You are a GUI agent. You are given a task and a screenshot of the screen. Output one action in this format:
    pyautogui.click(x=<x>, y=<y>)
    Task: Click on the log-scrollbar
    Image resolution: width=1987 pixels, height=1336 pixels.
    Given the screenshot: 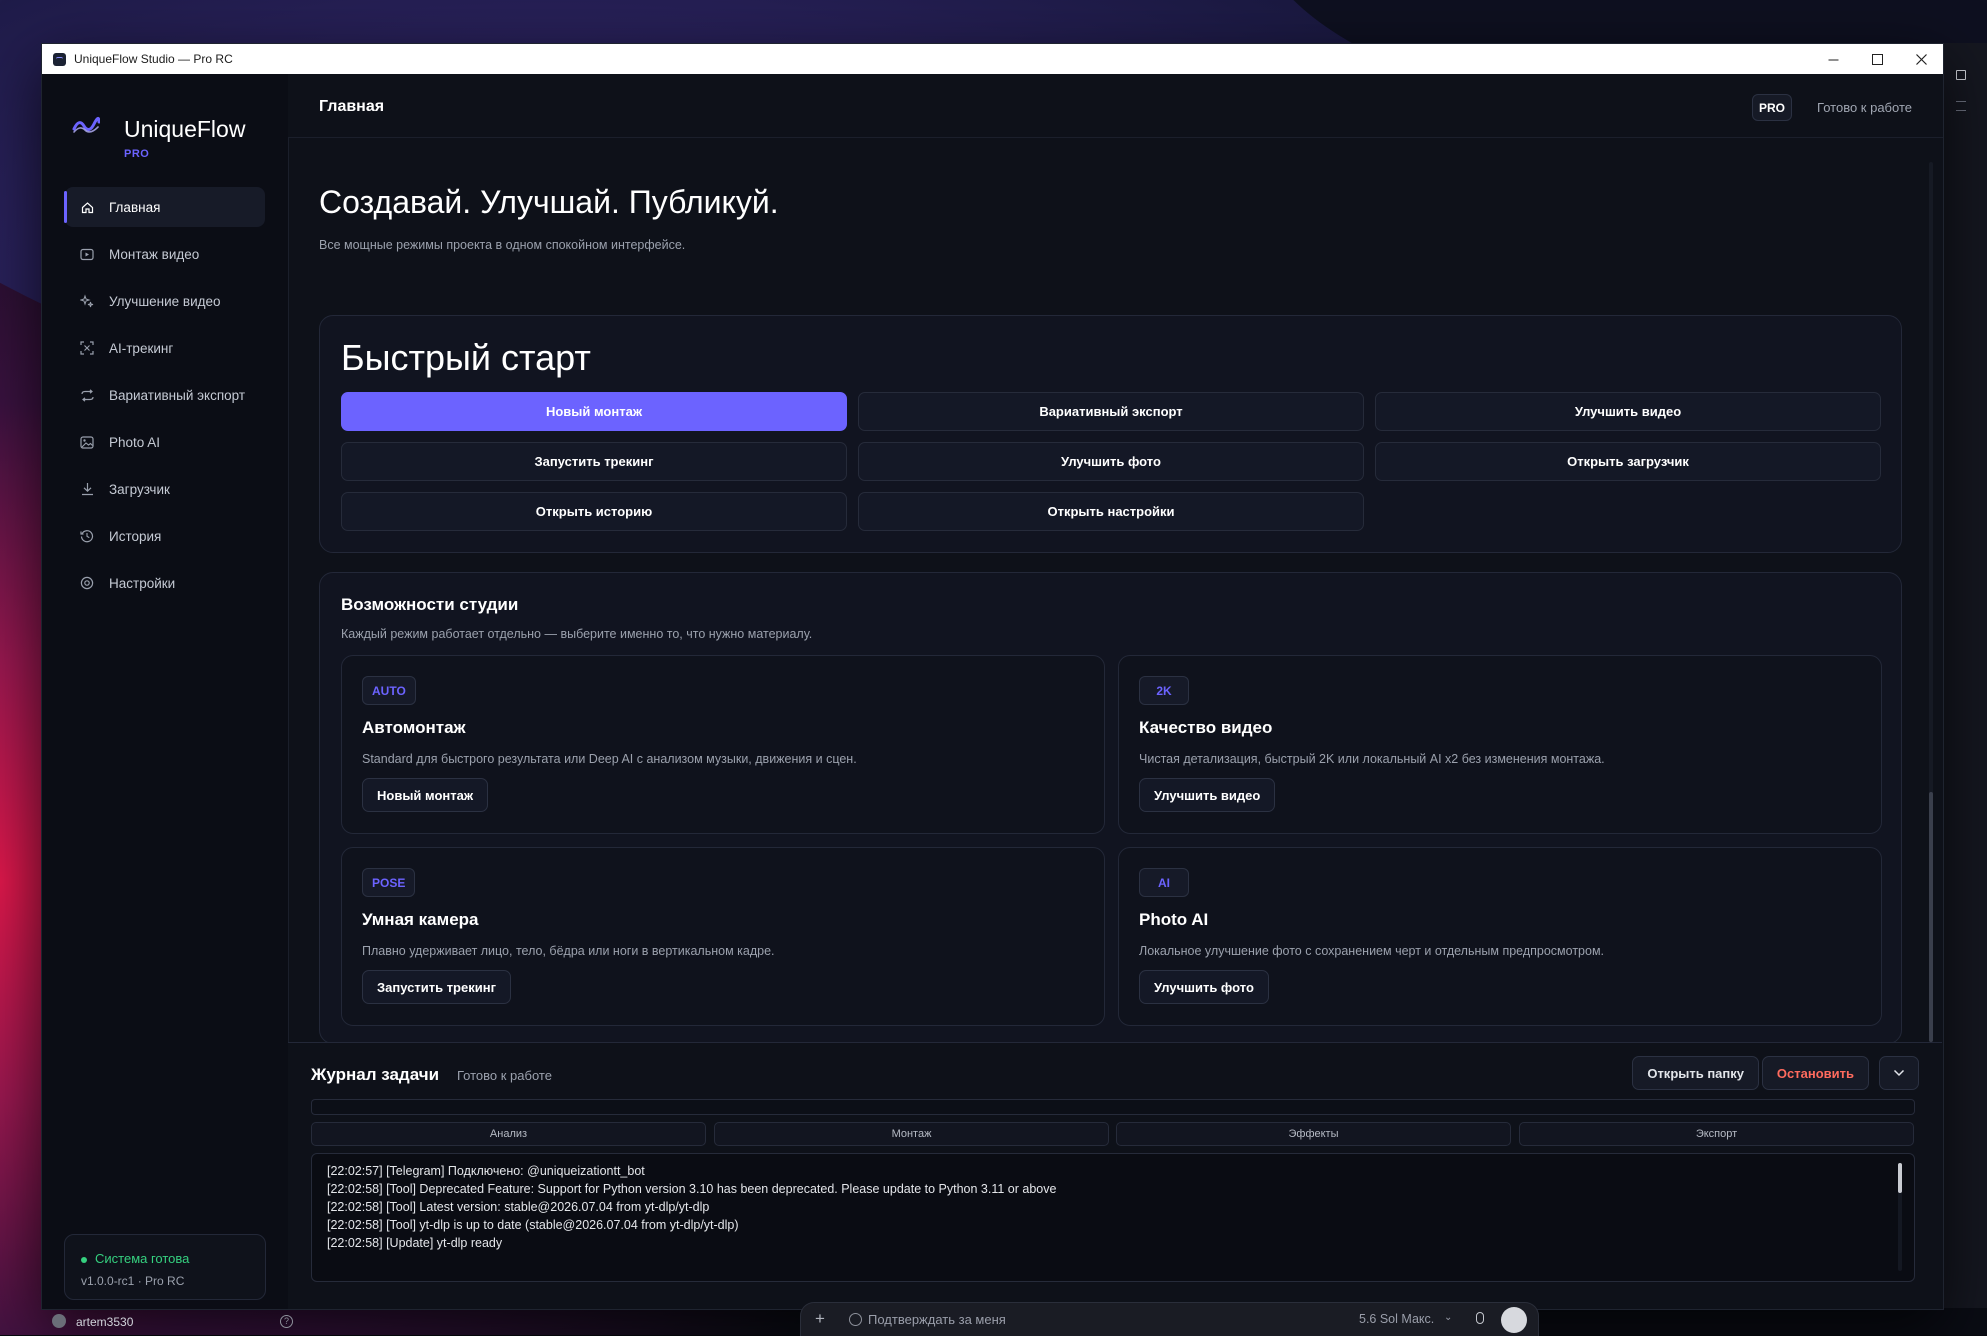 What is the action you would take?
    pyautogui.click(x=1900, y=1217)
    